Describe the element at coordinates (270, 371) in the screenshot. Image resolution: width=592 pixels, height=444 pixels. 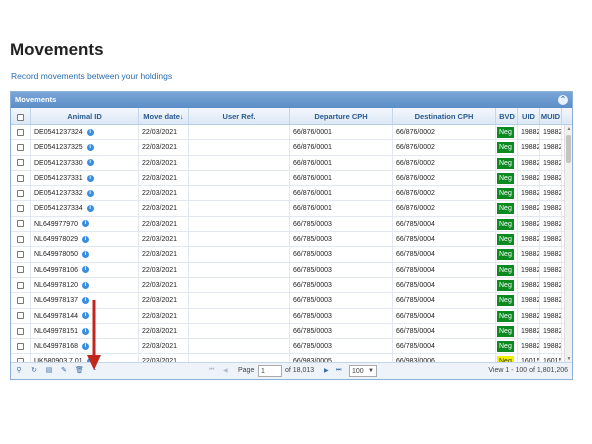
I see `page-number-input: 1` at that location.